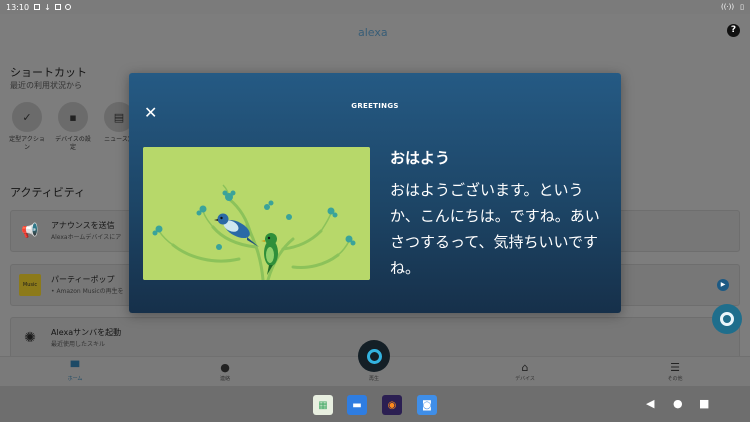  I want to click on chat-icon: ●, so click(225, 367).